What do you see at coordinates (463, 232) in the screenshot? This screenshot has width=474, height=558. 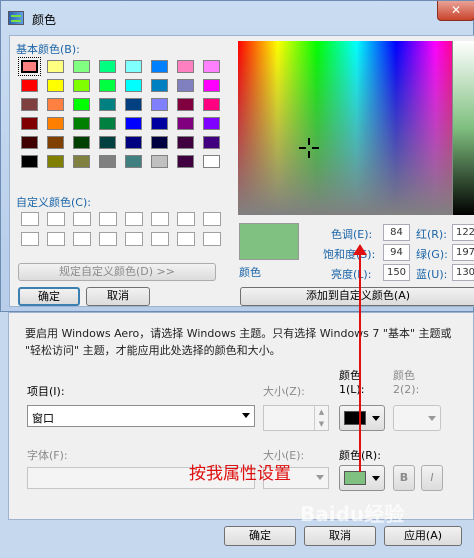 I see `red-input: 122` at bounding box center [463, 232].